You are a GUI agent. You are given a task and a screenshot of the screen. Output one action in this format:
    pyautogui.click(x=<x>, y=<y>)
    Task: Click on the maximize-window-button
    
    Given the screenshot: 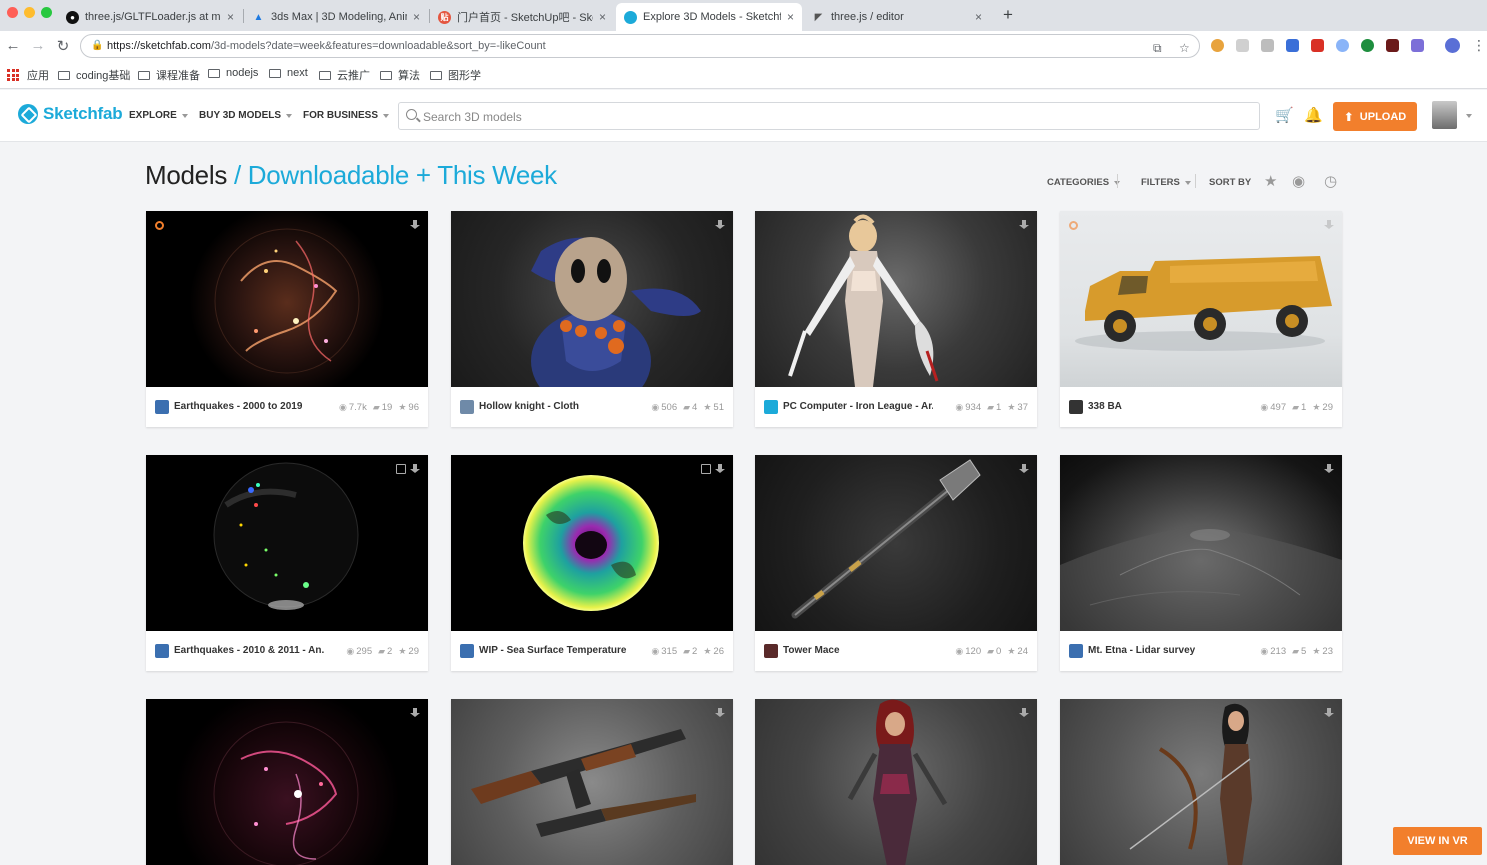 What is the action you would take?
    pyautogui.click(x=46, y=12)
    